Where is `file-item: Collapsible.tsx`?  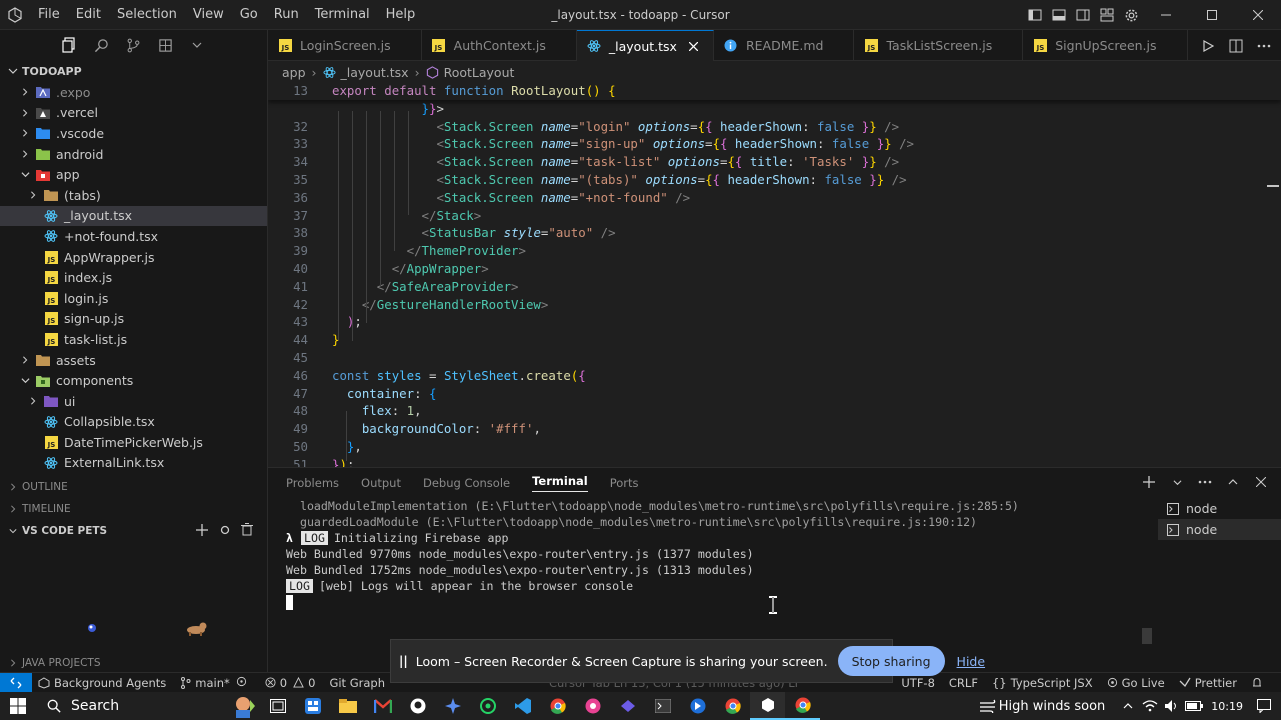 file-item: Collapsible.tsx is located at coordinates (133, 422).